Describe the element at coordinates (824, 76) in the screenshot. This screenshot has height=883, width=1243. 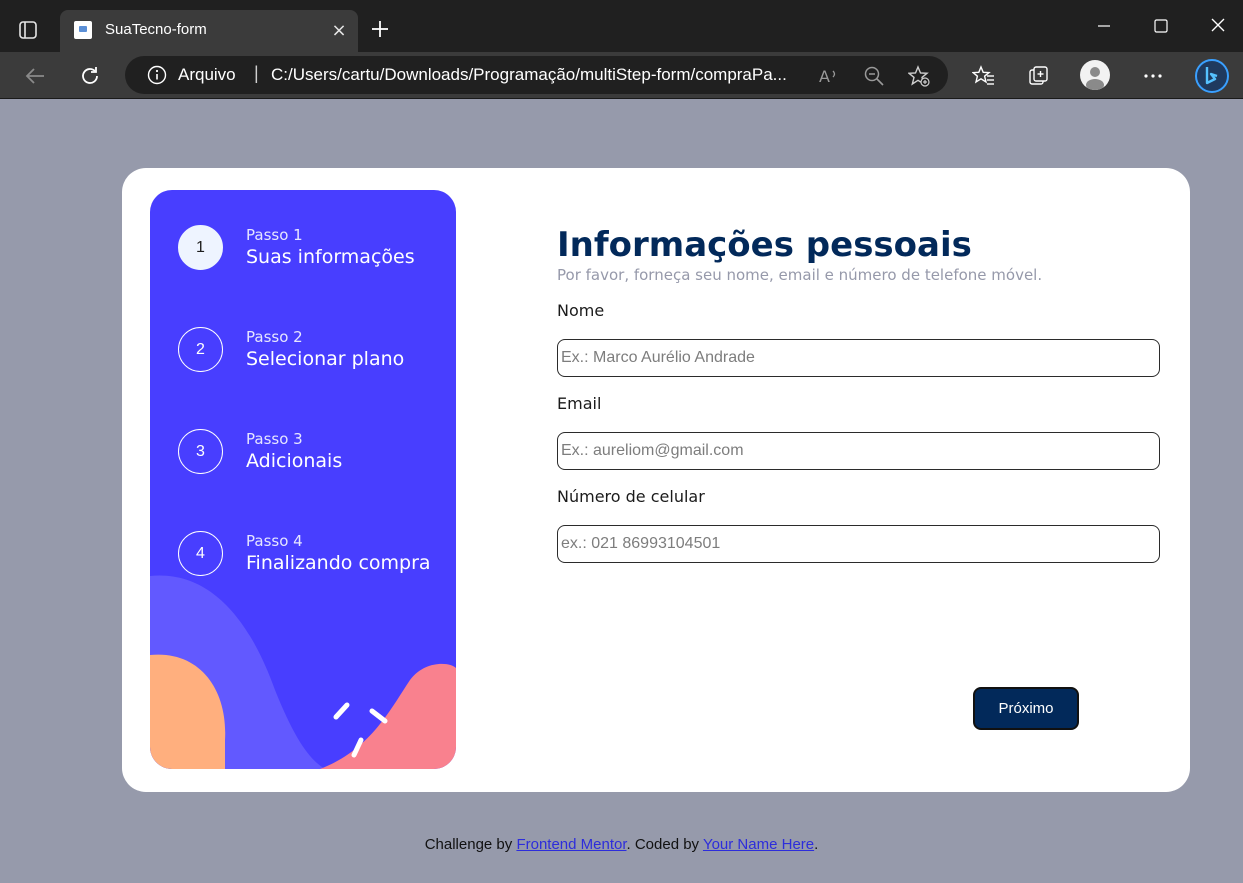
I see `svg-text: A` at that location.